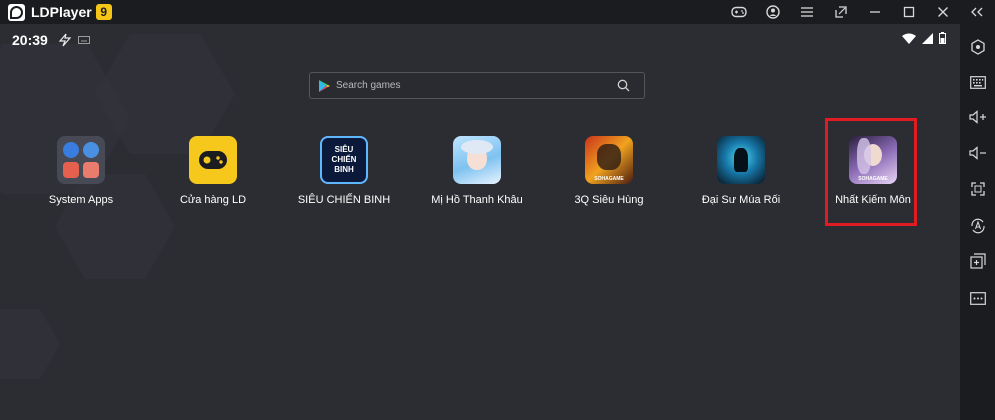 The width and height of the screenshot is (995, 420). I want to click on menu-button, so click(807, 12).